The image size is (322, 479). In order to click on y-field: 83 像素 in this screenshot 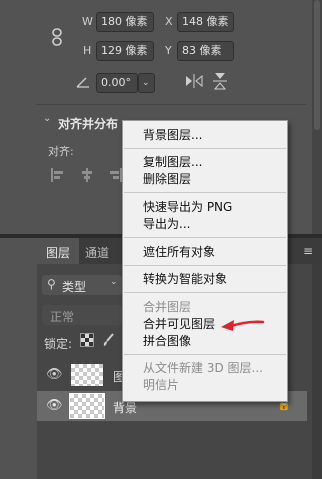, I will do `click(205, 51)`.